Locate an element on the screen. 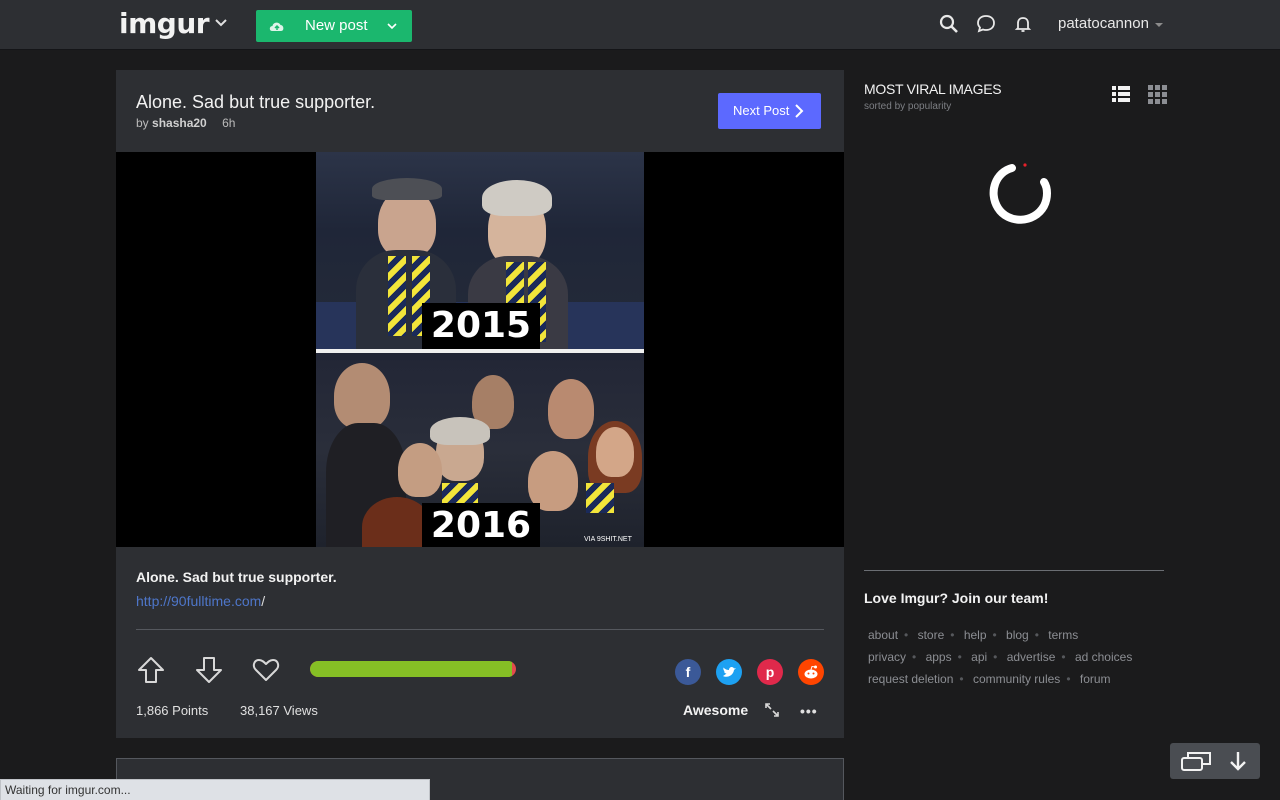  footer-link-advertise: advertise is located at coordinates (1031, 657).